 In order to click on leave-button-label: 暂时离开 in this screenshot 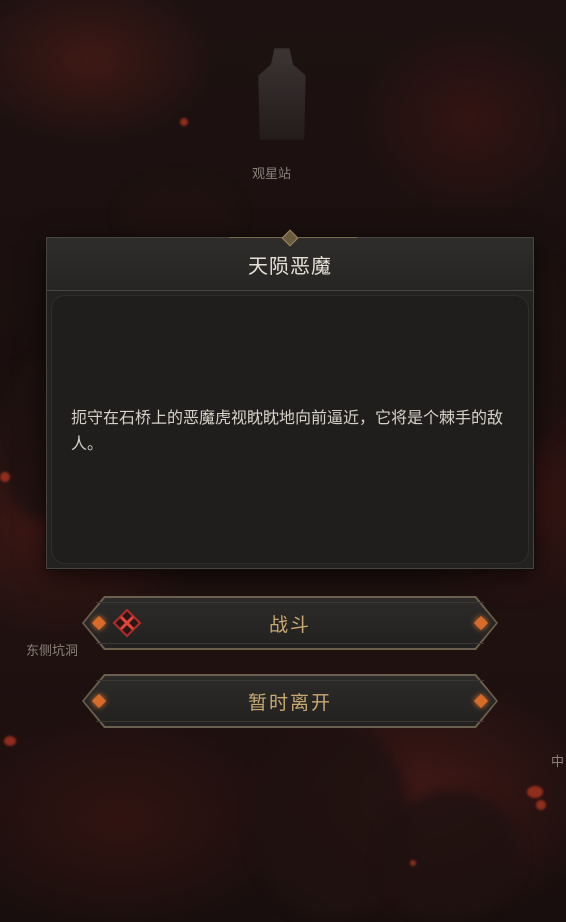, I will do `click(289, 702)`.